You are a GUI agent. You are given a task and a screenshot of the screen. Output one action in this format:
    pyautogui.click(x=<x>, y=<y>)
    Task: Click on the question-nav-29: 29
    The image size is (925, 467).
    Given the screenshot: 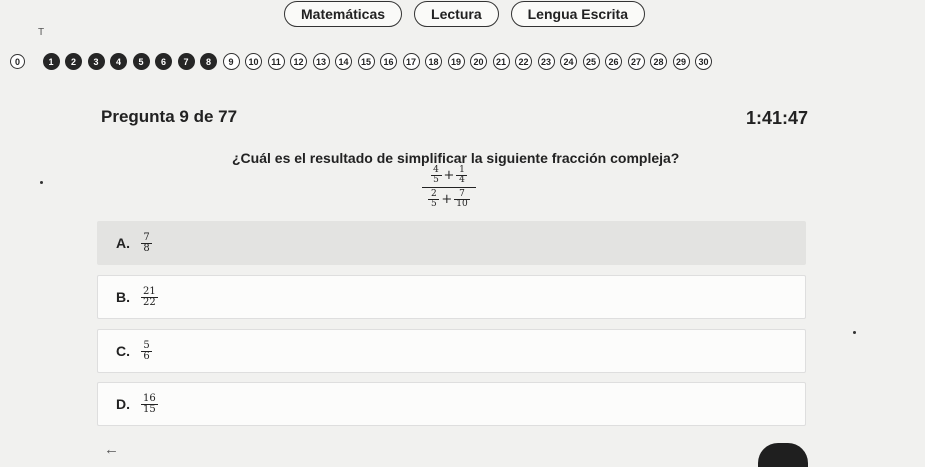 What is the action you would take?
    pyautogui.click(x=681, y=61)
    